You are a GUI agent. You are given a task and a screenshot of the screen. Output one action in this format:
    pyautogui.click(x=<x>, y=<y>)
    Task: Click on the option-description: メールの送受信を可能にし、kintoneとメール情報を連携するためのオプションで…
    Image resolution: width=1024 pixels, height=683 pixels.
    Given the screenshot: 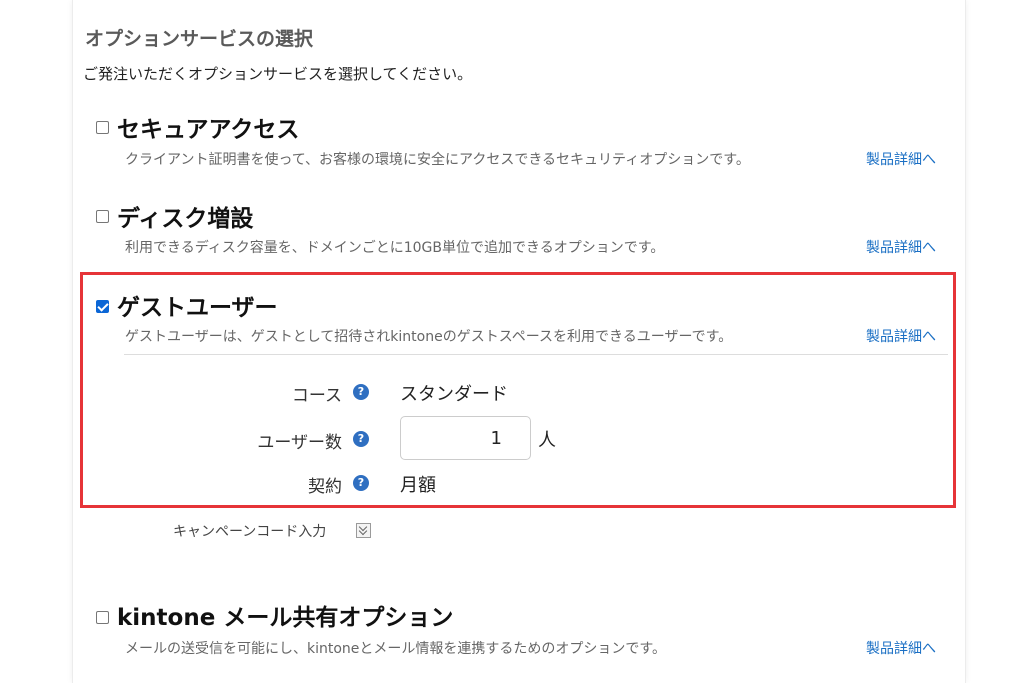 What is the action you would take?
    pyautogui.click(x=396, y=649)
    